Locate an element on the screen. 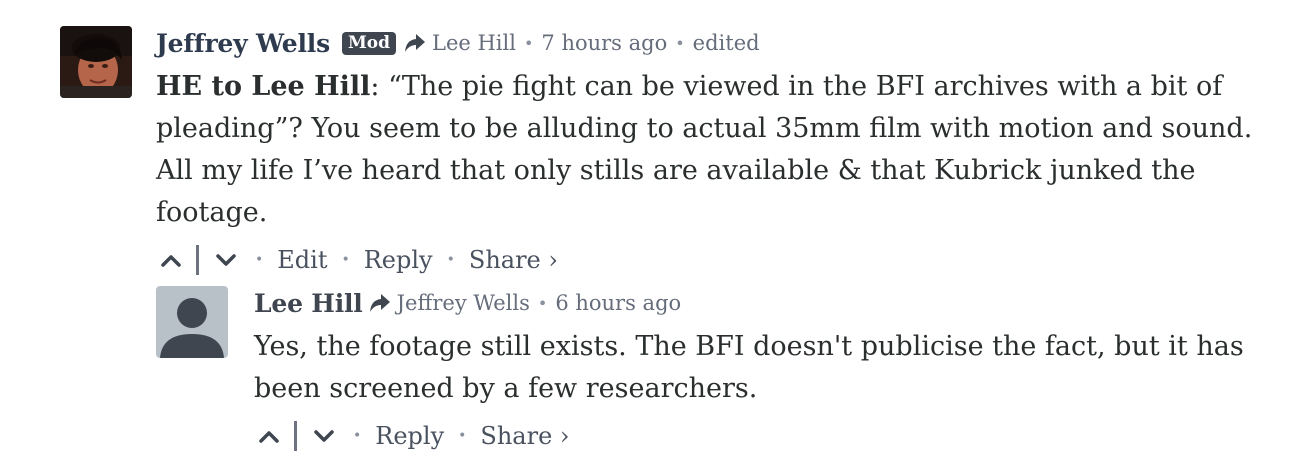  author-name: Lee Hill is located at coordinates (308, 303).